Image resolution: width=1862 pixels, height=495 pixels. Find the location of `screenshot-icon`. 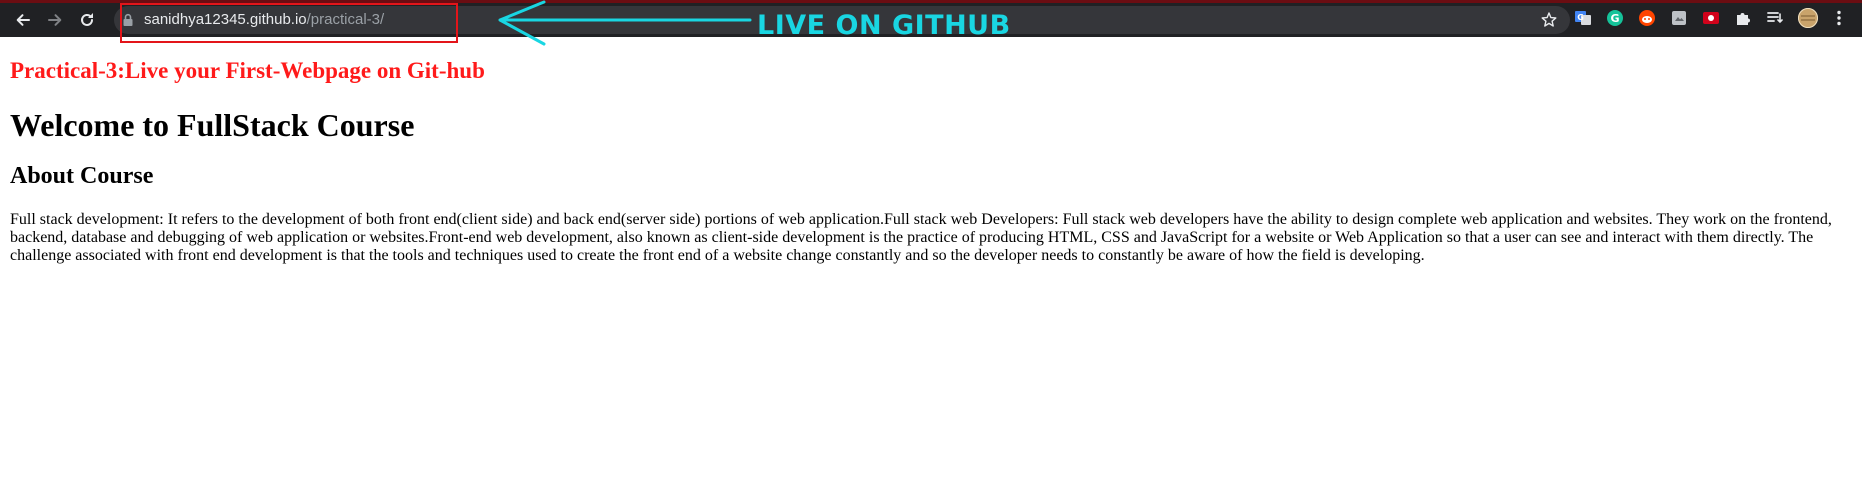

screenshot-icon is located at coordinates (1679, 20).